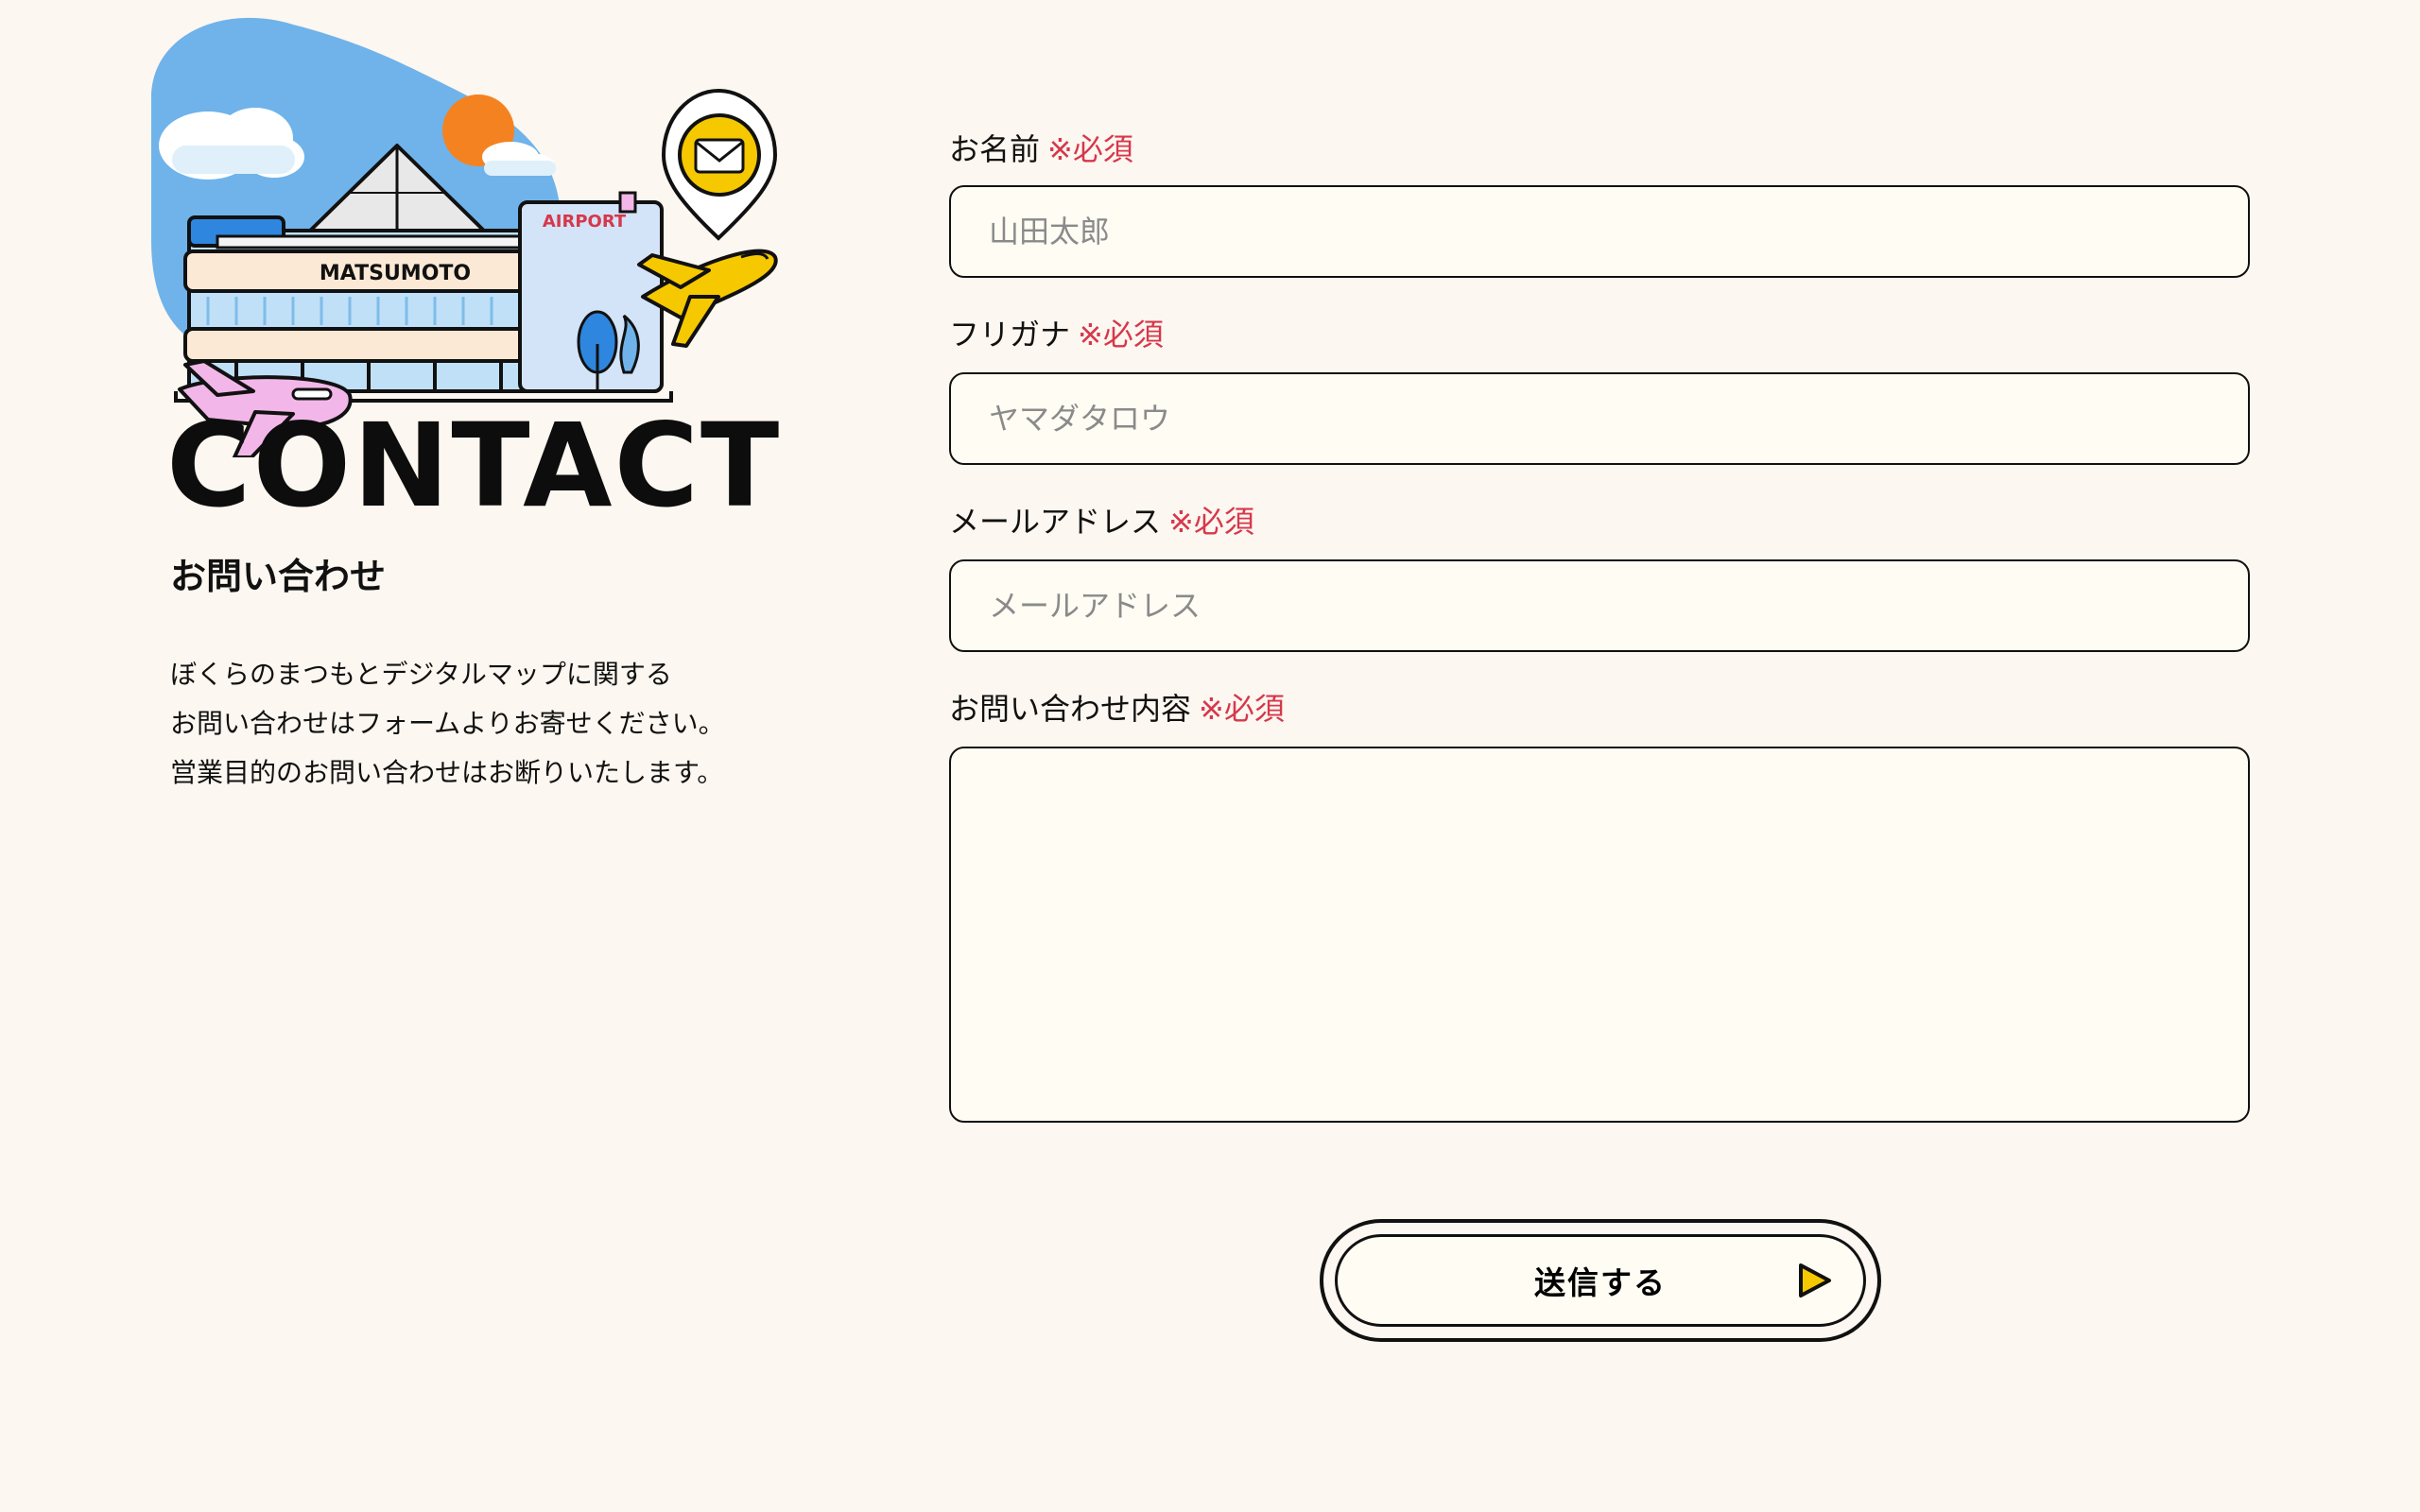 The image size is (2420, 1512). I want to click on cloud-left, so click(231, 144).